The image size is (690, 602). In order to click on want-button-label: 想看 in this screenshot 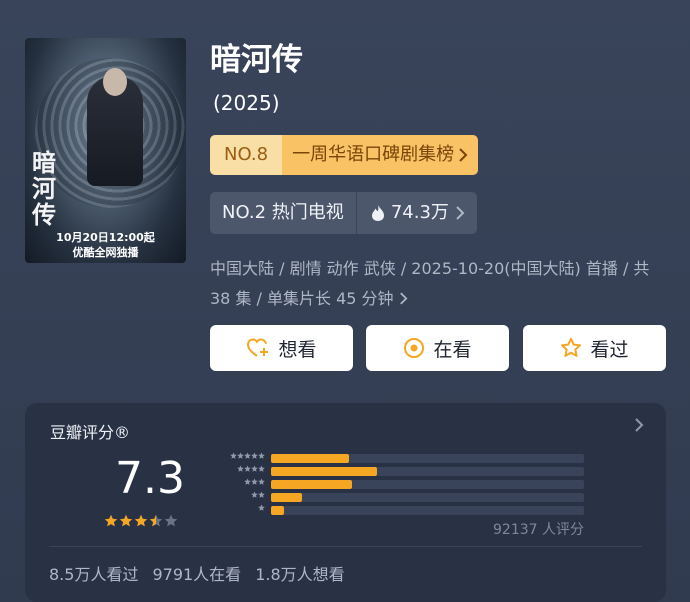, I will do `click(297, 349)`.